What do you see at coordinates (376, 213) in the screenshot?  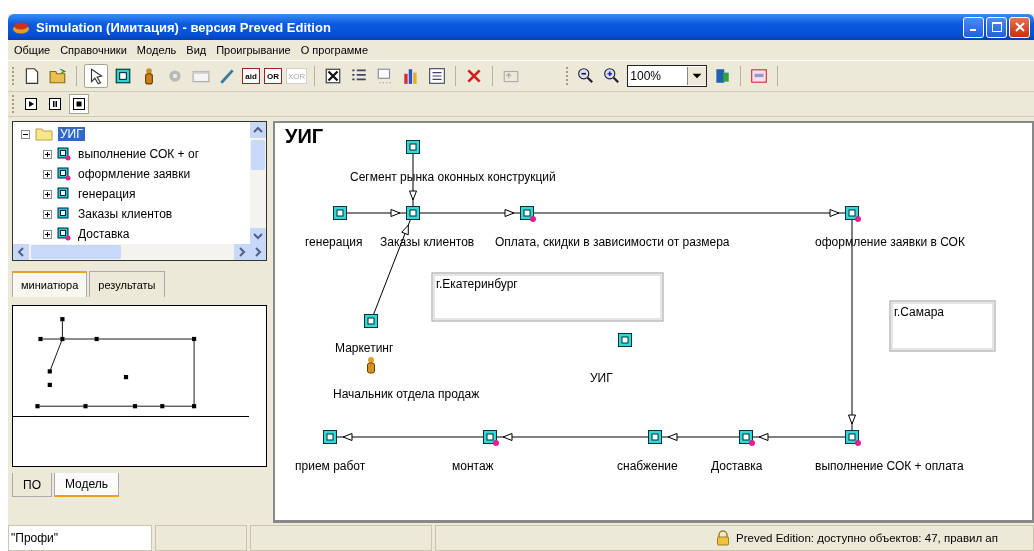 I see `connector-arrow` at bounding box center [376, 213].